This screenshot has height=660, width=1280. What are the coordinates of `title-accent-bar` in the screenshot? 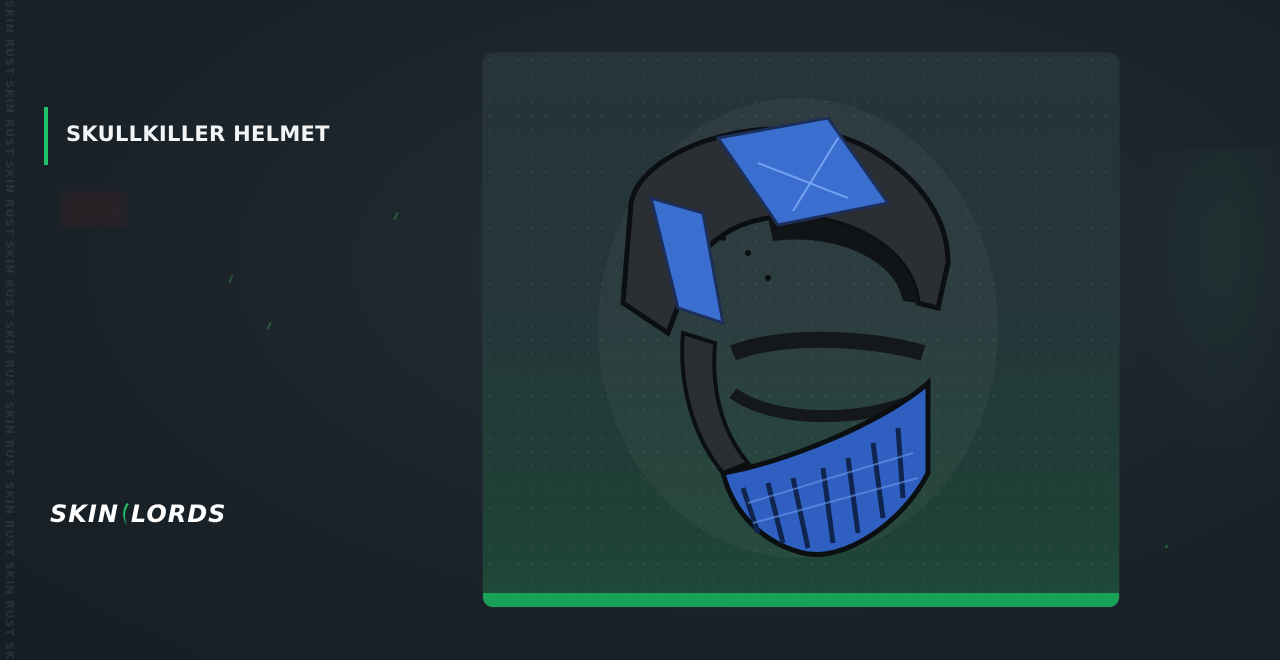 It's located at (46, 136).